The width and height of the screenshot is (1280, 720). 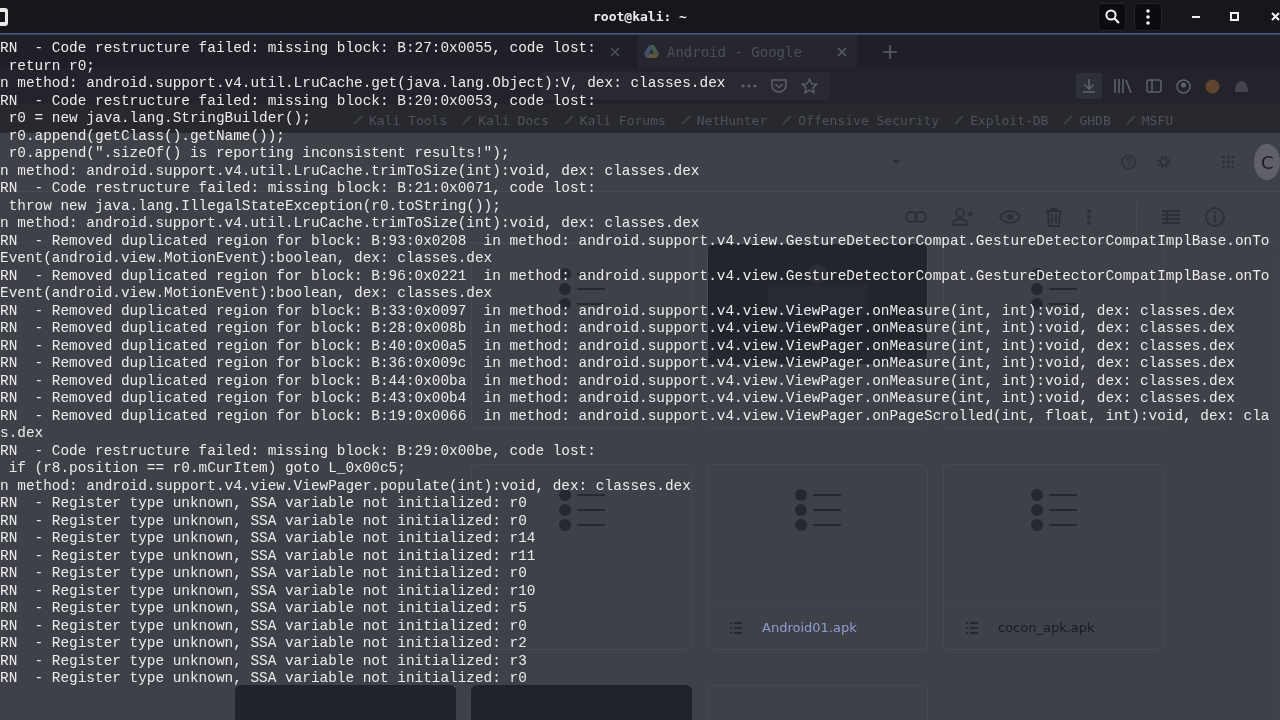 What do you see at coordinates (298, 451) in the screenshot?
I see `terminal-line: RN - Code restructure failed: missing block: B:29:0x00be, code lost:` at bounding box center [298, 451].